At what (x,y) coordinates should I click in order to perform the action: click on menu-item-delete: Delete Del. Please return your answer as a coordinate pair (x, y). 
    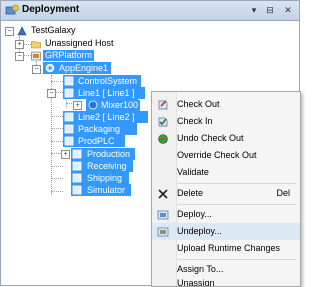
    Looking at the image, I should click on (226, 193).